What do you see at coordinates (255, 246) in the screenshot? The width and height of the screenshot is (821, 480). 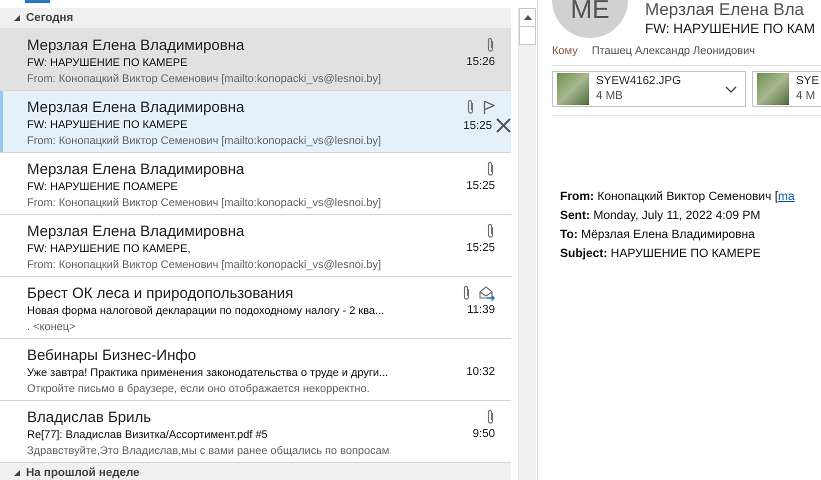 I see `message-item: Мерзлая Елена Владимировна FW: НАРУШЕНИЕ ПО КАМЕРЕ, From: Конопацкий Виктор Семенович [mailto:konopacki_vs@lesnoi.by] 15:25` at bounding box center [255, 246].